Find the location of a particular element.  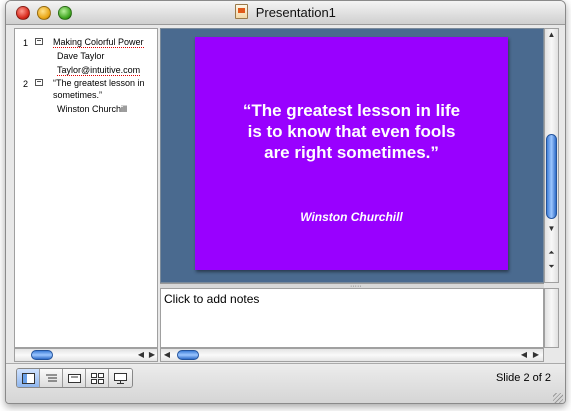

view-switcher is located at coordinates (74, 378).